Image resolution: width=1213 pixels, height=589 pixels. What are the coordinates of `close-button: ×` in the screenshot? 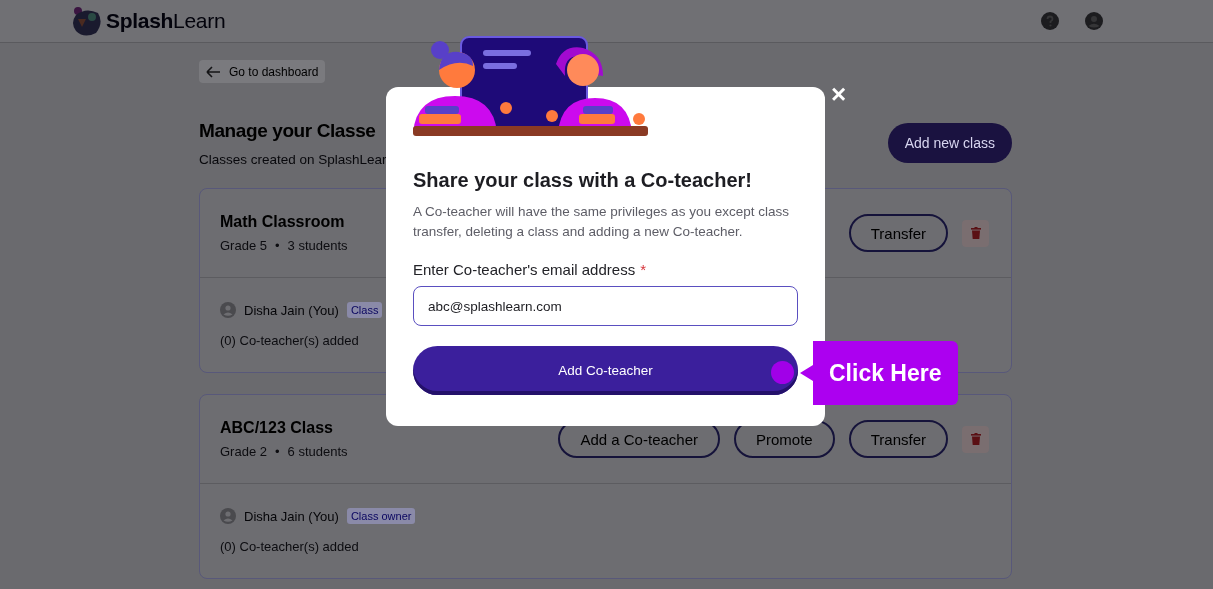 It's located at (839, 94).